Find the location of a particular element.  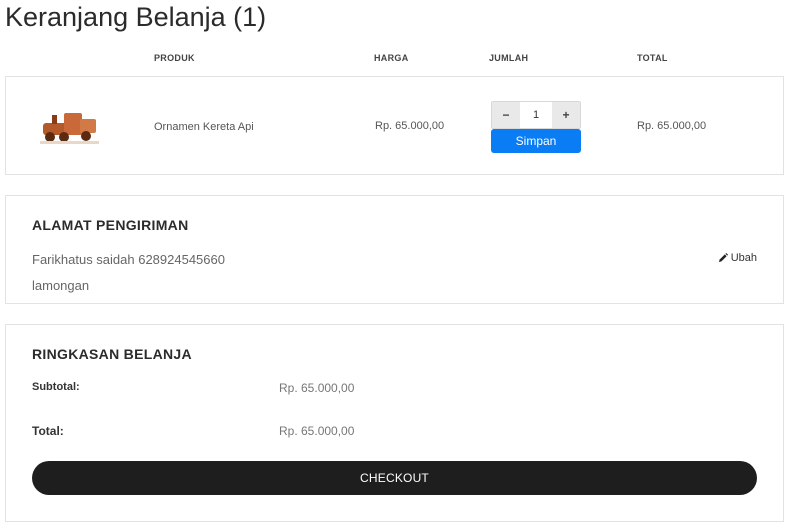

subtotal-label: Subtotal: is located at coordinates (56, 387).